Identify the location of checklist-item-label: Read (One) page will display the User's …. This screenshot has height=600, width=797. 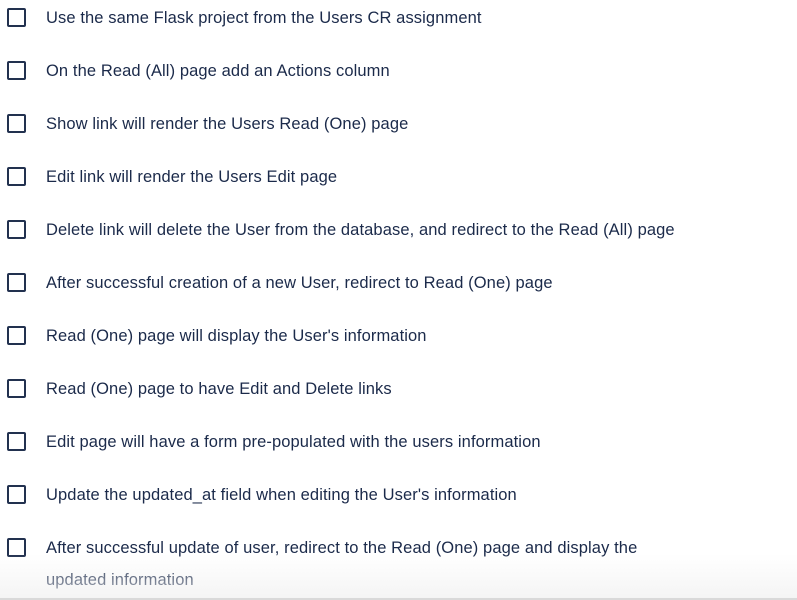
(236, 336).